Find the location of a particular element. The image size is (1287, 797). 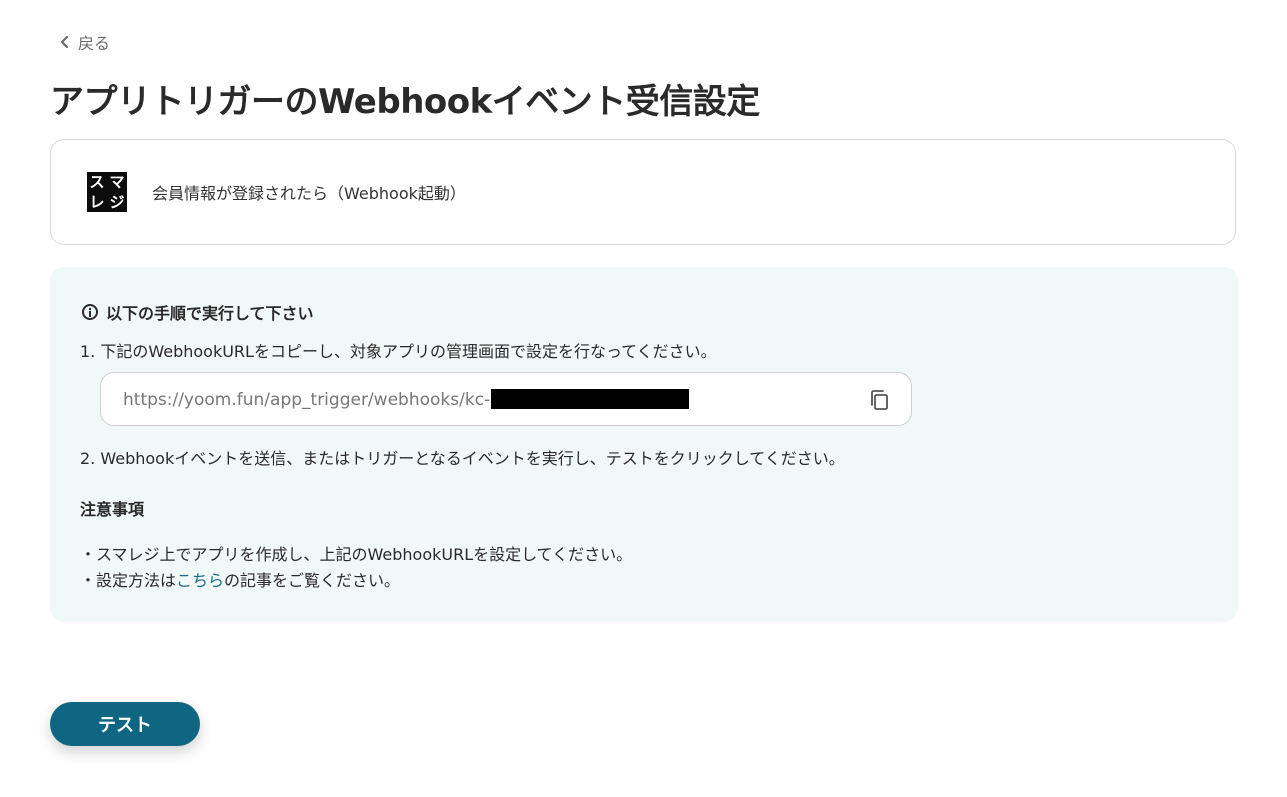

chevron-left-icon is located at coordinates (65, 42).